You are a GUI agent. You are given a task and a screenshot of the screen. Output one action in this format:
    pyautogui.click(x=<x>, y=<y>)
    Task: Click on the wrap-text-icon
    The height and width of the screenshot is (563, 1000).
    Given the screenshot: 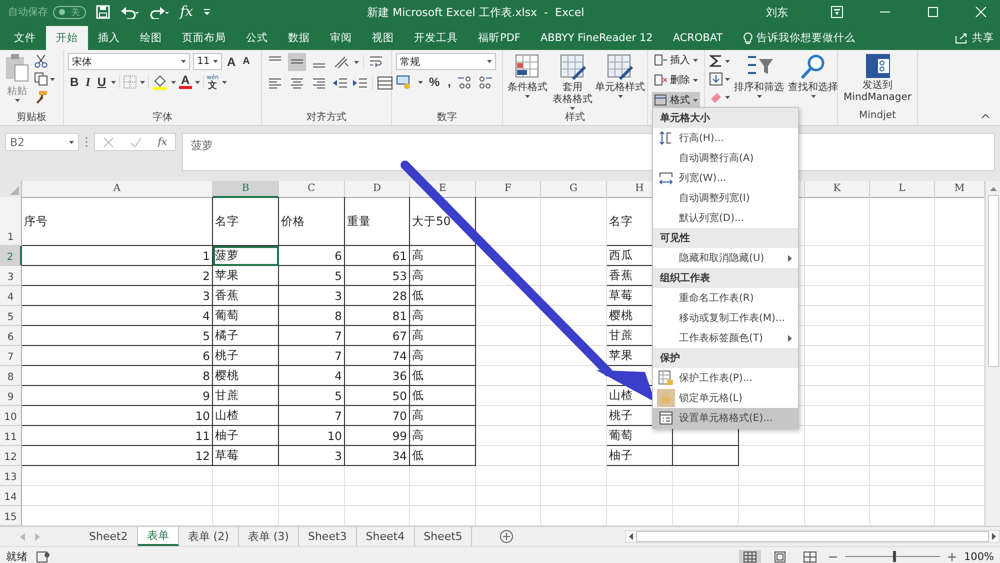 What is the action you would take?
    pyautogui.click(x=376, y=62)
    